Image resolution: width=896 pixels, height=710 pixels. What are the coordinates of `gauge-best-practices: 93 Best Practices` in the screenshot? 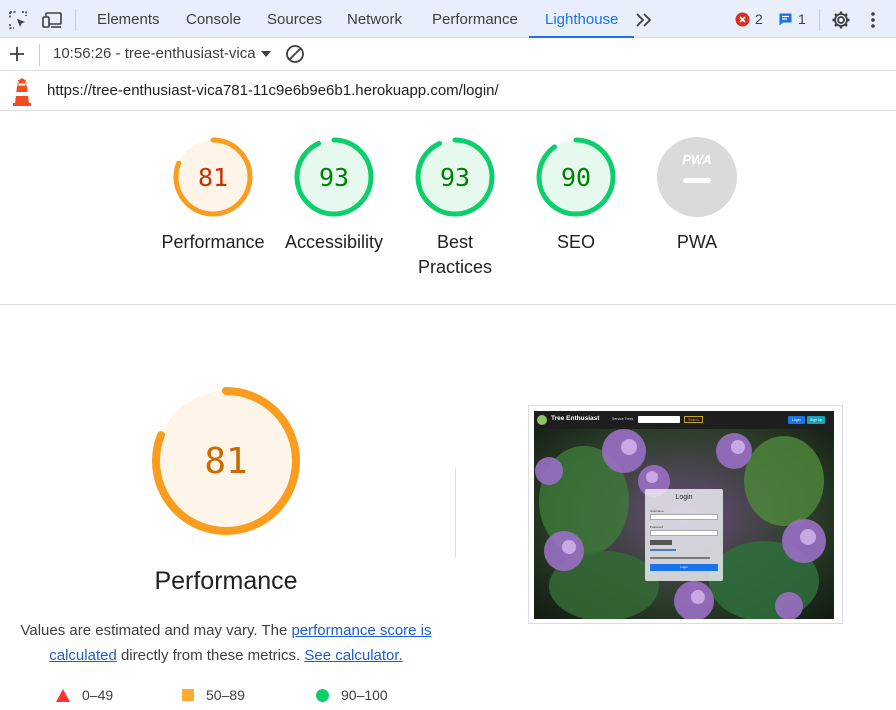 It's located at (455, 207).